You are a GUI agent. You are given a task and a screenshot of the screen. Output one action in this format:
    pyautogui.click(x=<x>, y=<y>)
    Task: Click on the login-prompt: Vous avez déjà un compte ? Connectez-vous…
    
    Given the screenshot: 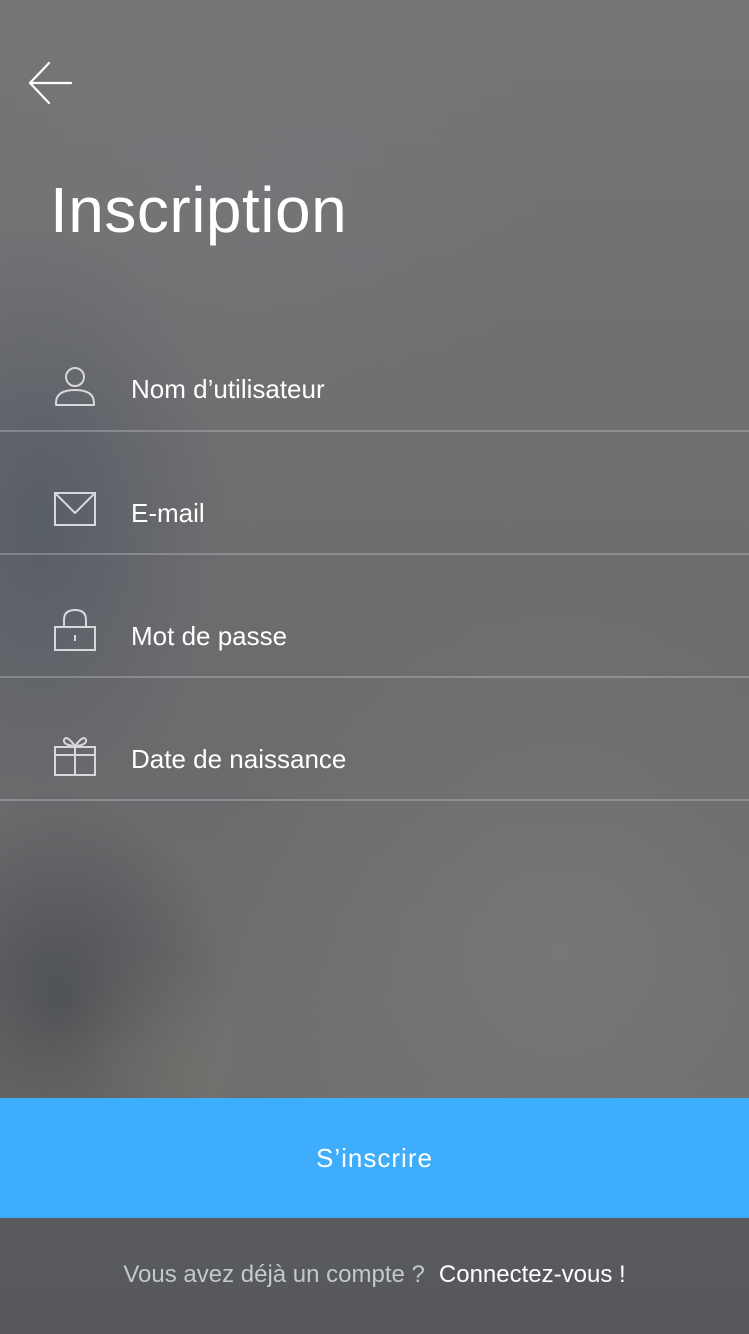 What is the action you would take?
    pyautogui.click(x=374, y=1275)
    